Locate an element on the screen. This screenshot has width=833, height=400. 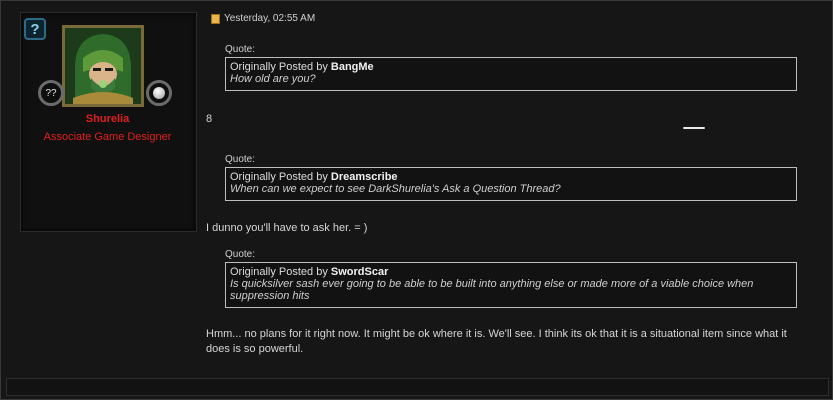
quote-attribution: Originally Posted by SwordScar is located at coordinates (511, 272).